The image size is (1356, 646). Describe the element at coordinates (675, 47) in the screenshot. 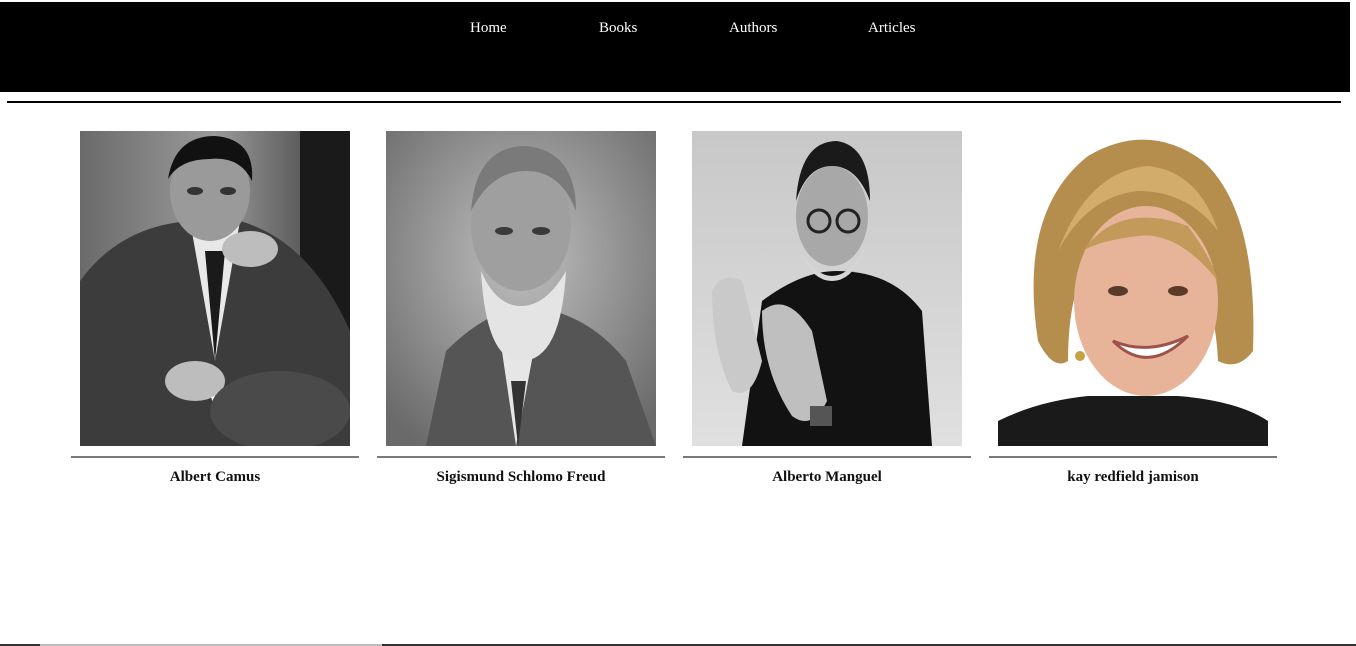

I see `top-navbar: Home Books Authors Articles` at that location.